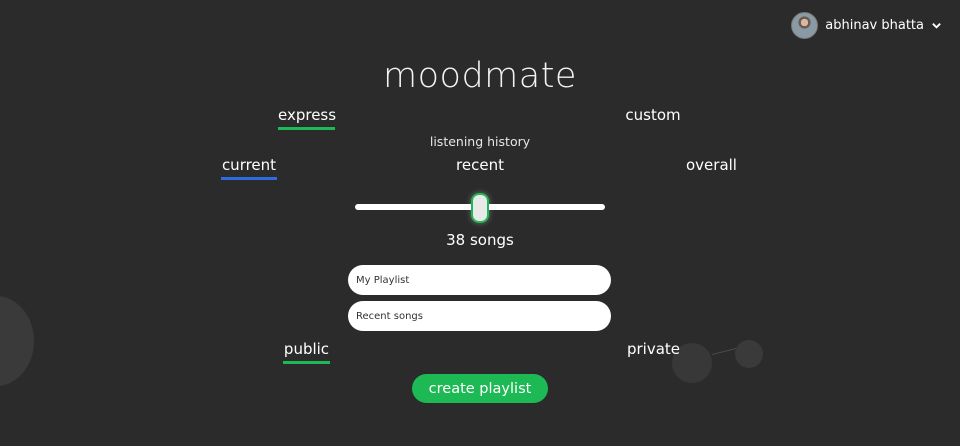 The image size is (960, 446). I want to click on visibility-private: private, so click(653, 349).